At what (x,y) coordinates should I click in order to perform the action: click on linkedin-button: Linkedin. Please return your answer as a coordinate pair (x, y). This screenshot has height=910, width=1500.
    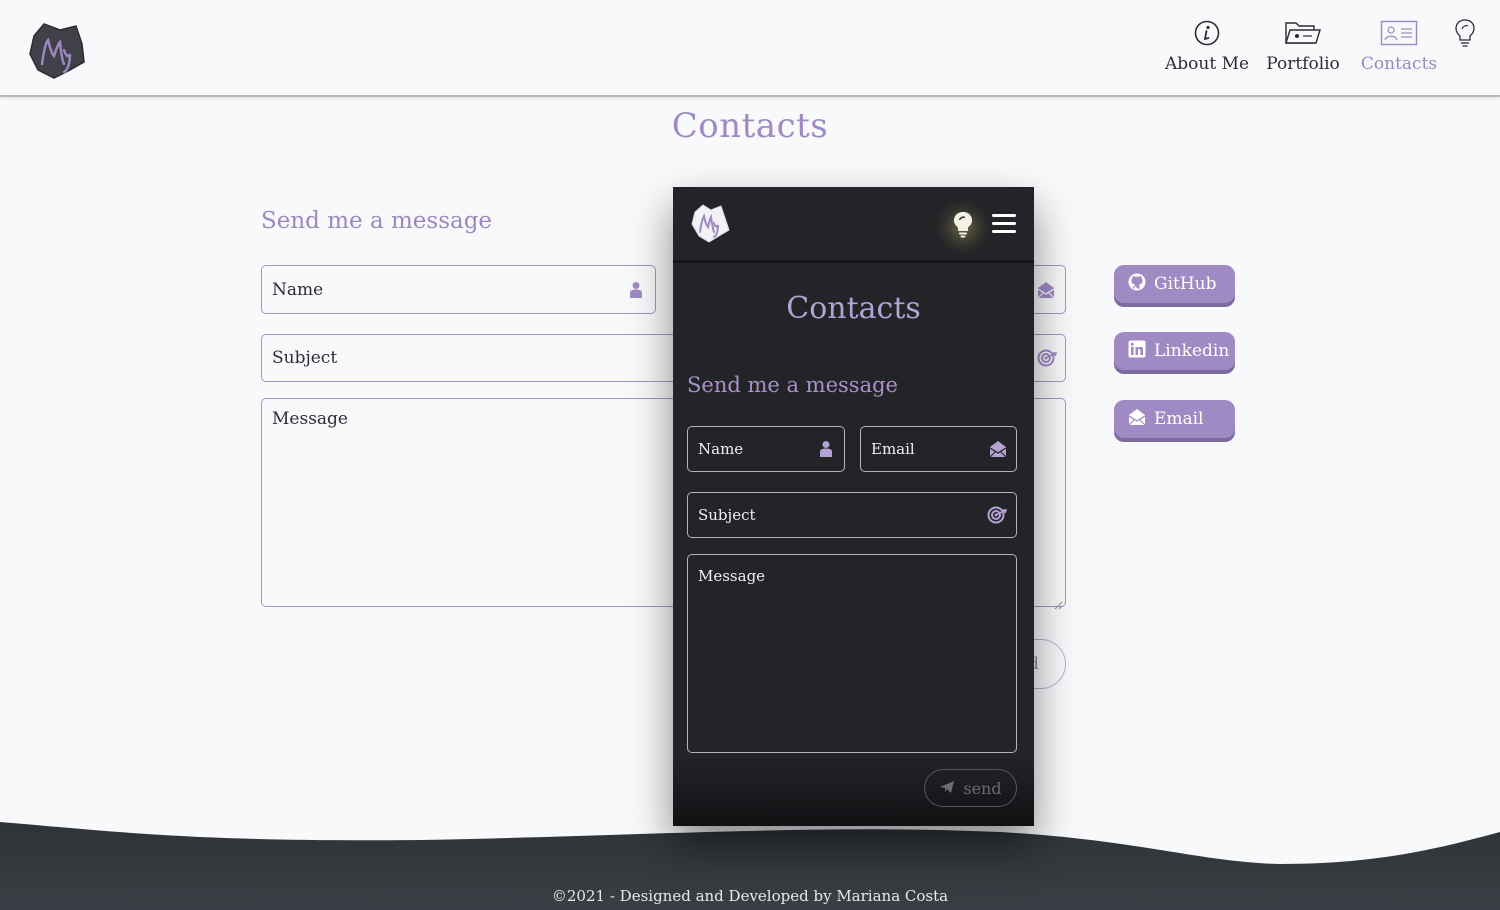
    Looking at the image, I should click on (1174, 351).